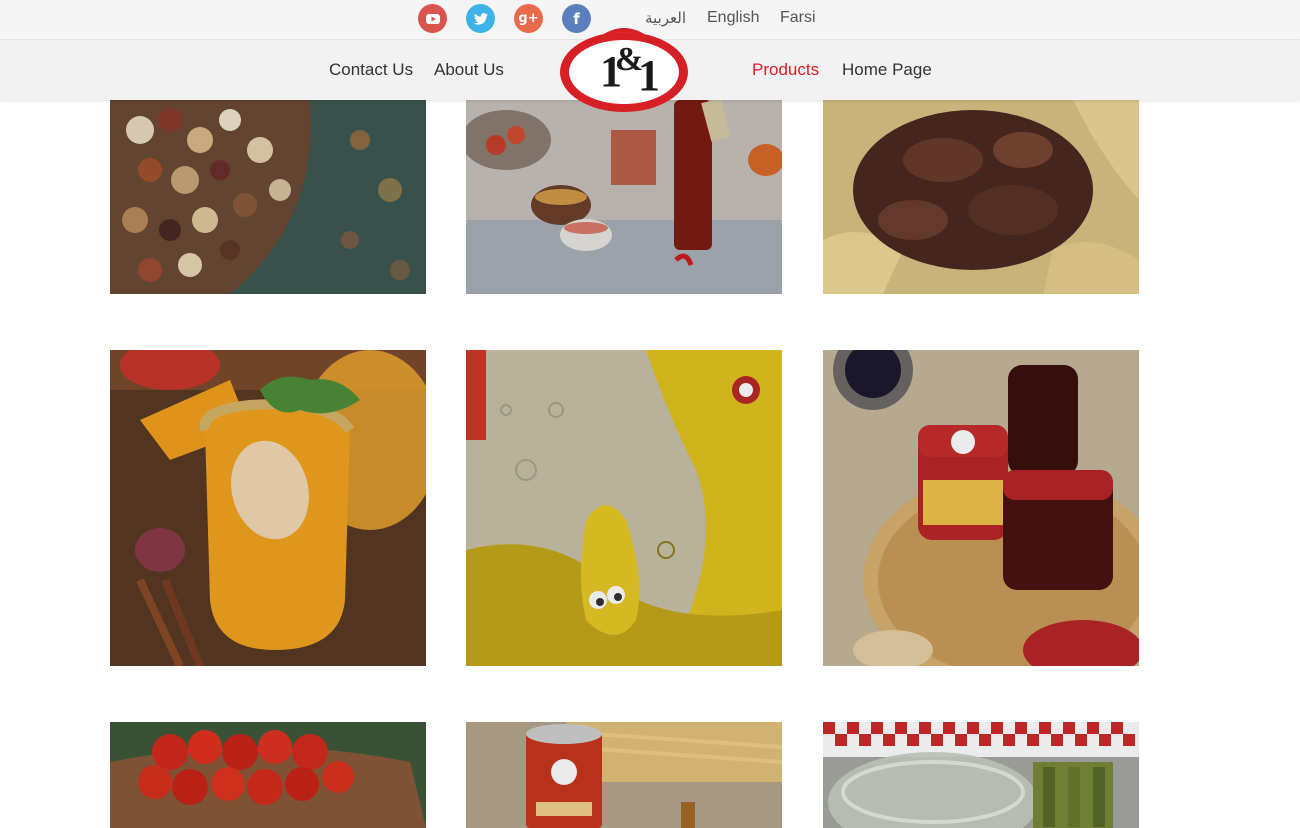  Describe the element at coordinates (268, 775) in the screenshot. I see `product-tile-tomatoes` at that location.